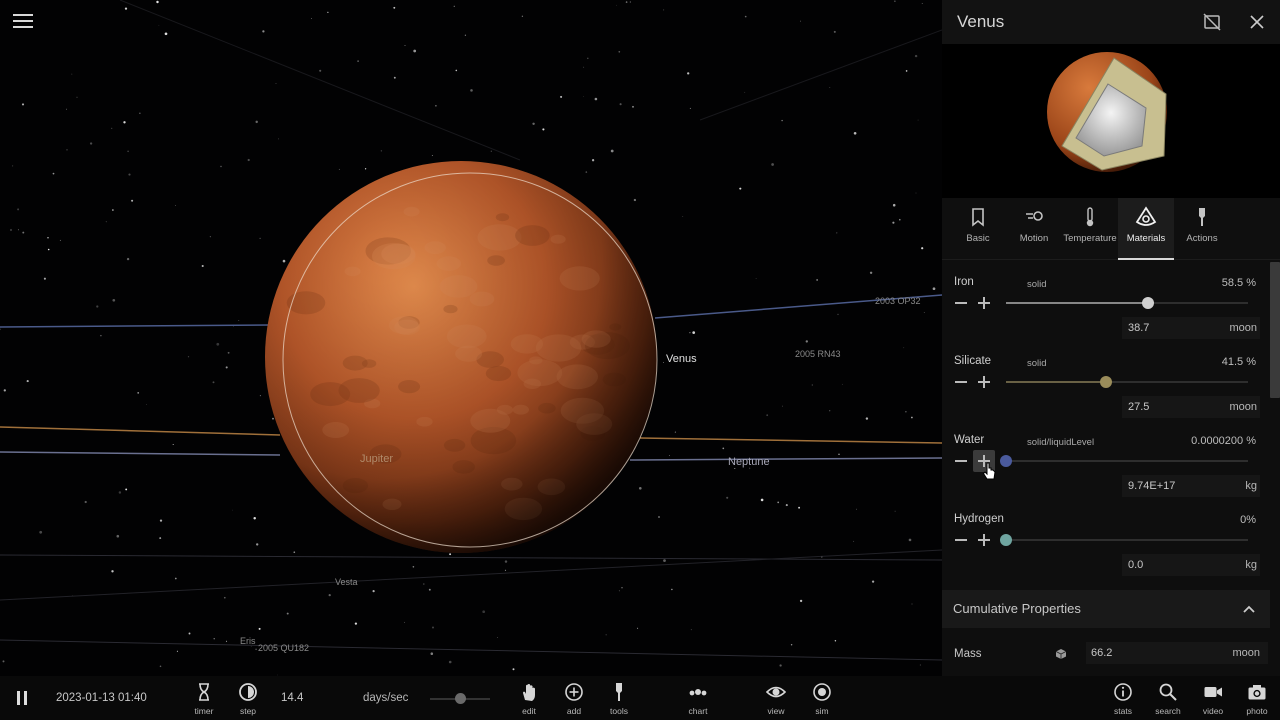 The width and height of the screenshot is (1280, 720). I want to click on step-button: step, so click(248, 698).